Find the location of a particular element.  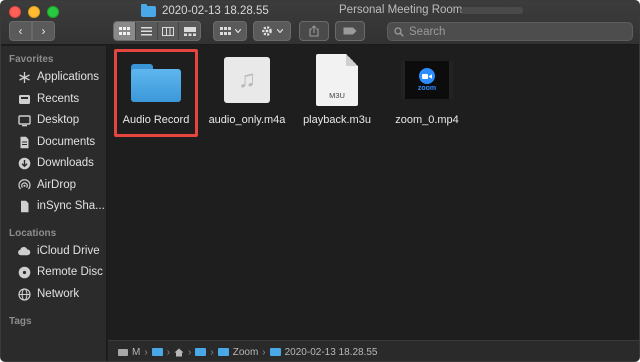

search-field is located at coordinates (510, 31).